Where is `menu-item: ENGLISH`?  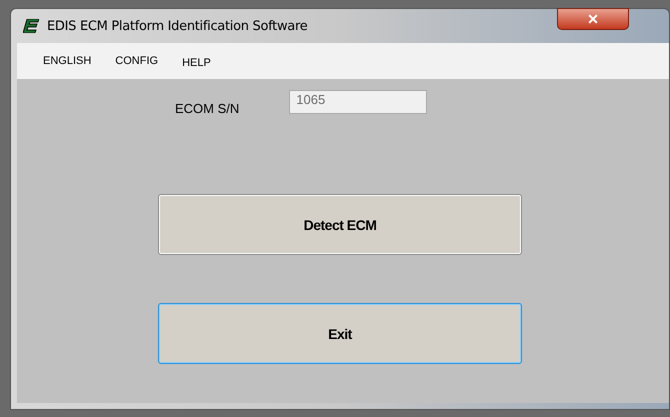
menu-item: ENGLISH is located at coordinates (67, 61).